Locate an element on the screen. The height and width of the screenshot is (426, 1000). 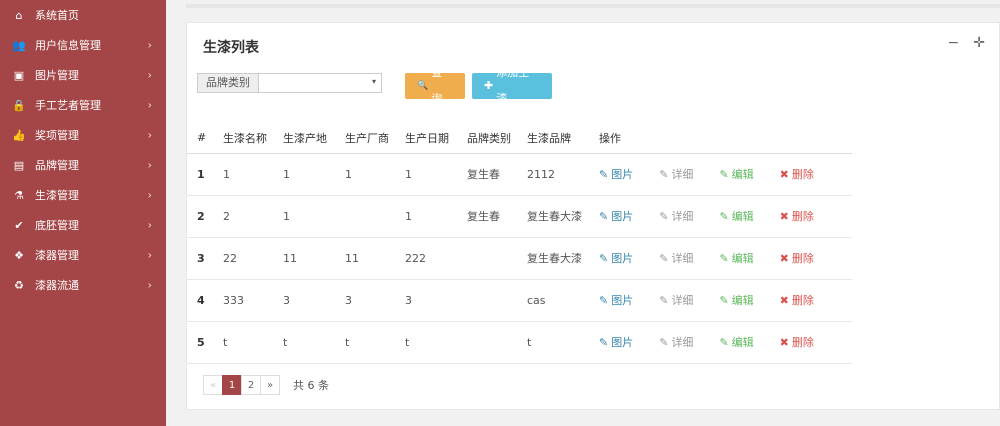
query-button-label: 查询 is located at coordinates (437, 85).